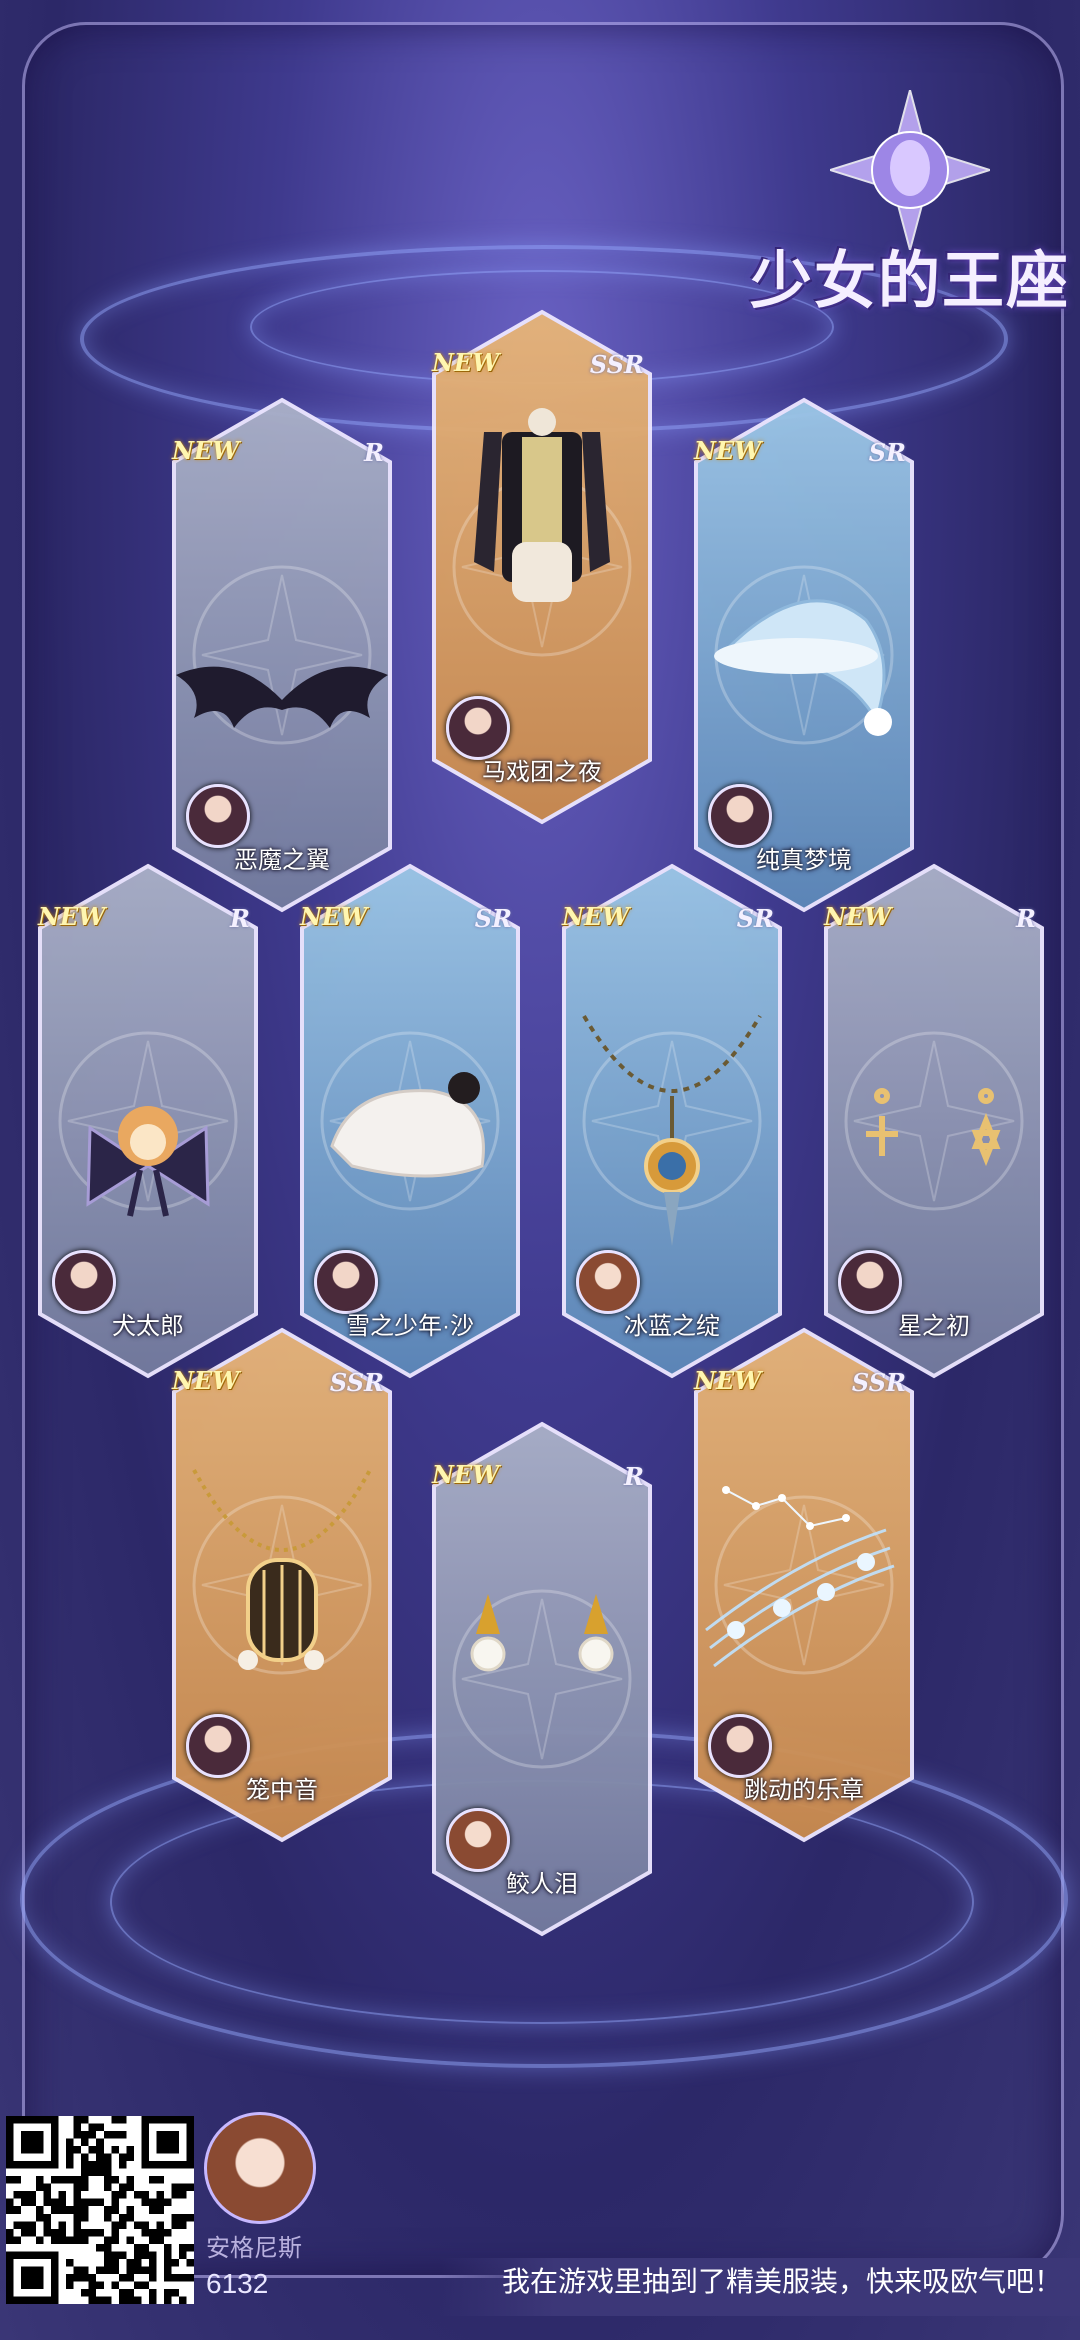 This screenshot has height=2340, width=1080. I want to click on reward-card: NEW R 鲛人泪, so click(542, 1679).